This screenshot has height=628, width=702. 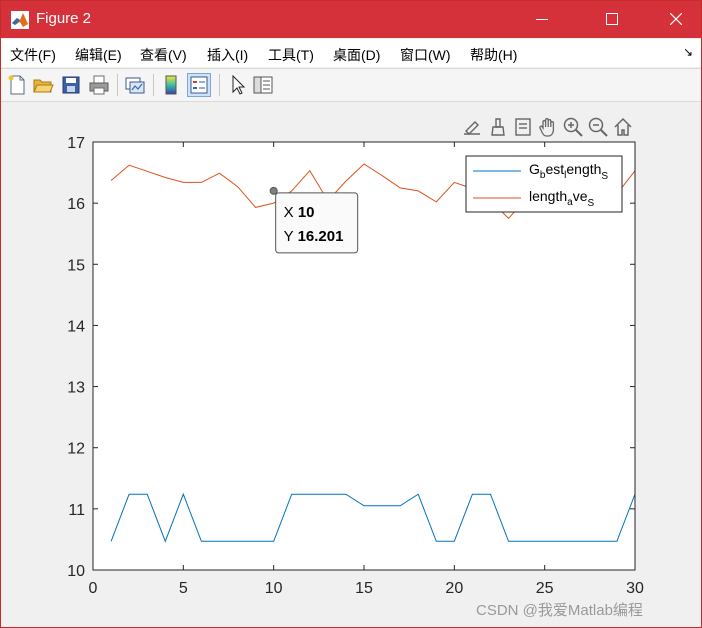 What do you see at coordinates (76, 449) in the screenshot?
I see `y-tick-label: 12` at bounding box center [76, 449].